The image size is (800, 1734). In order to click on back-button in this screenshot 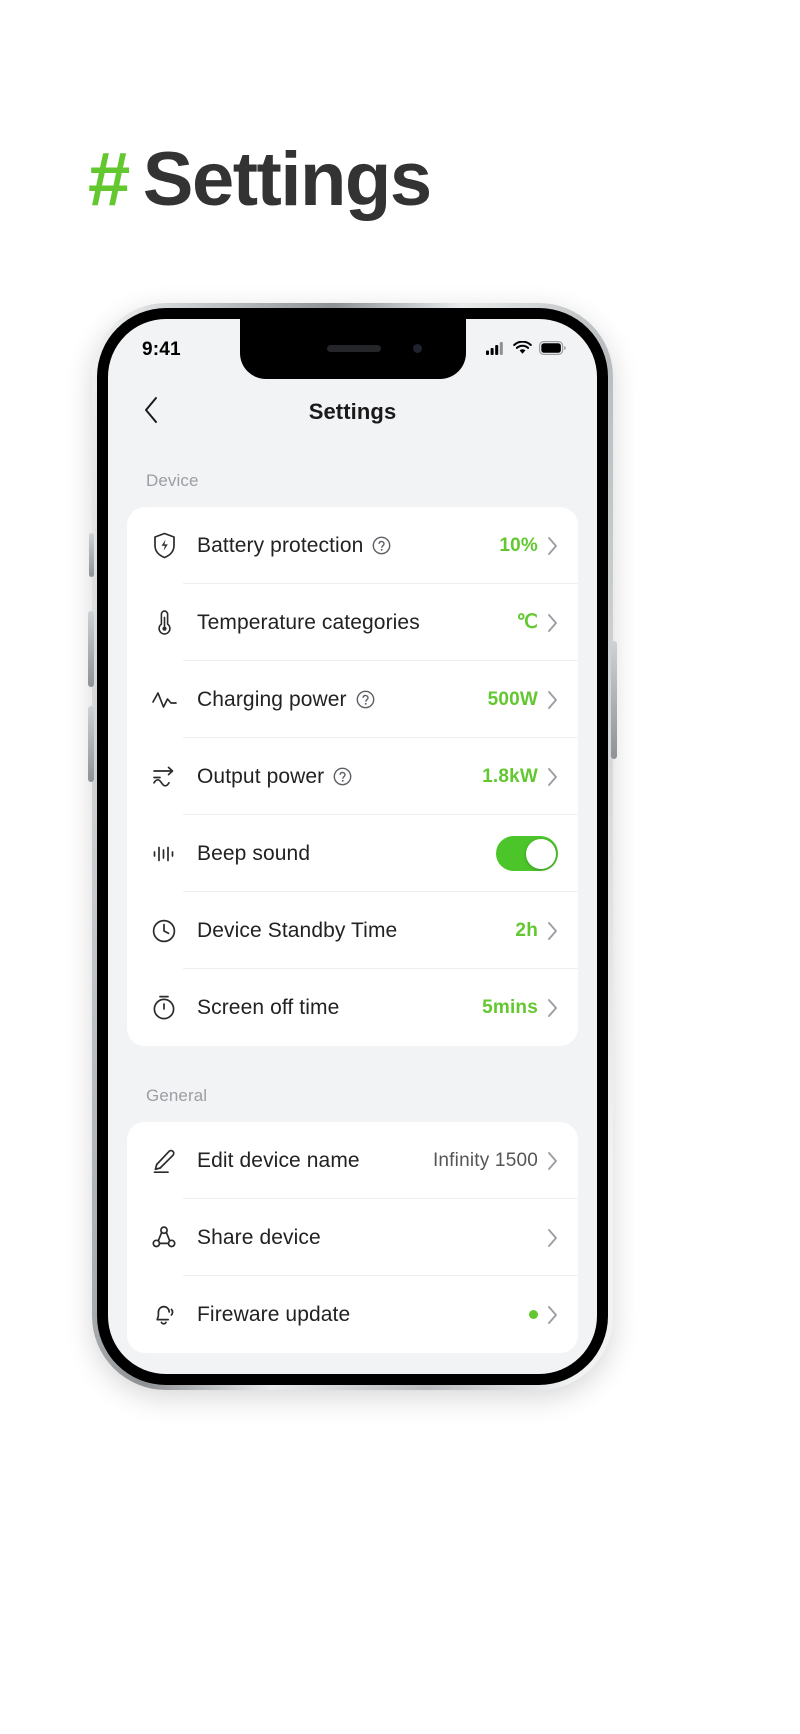, I will do `click(151, 412)`.